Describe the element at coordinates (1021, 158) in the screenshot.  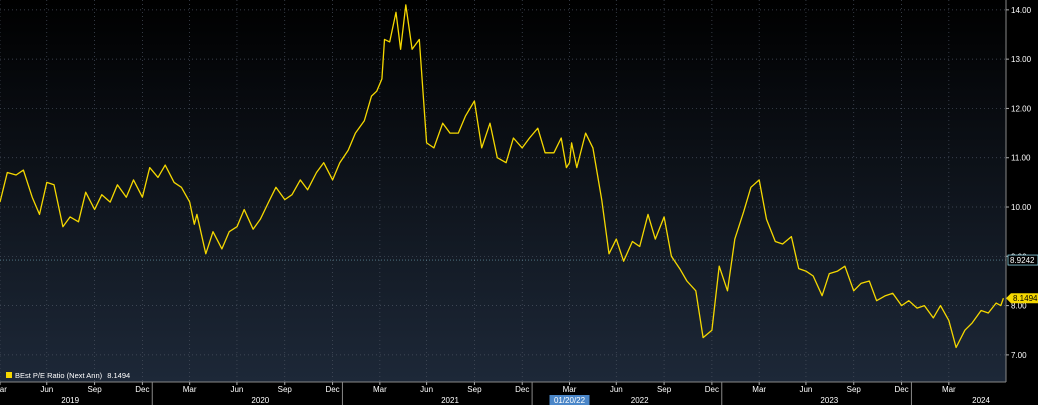
I see `y-tick-label: 11.00` at that location.